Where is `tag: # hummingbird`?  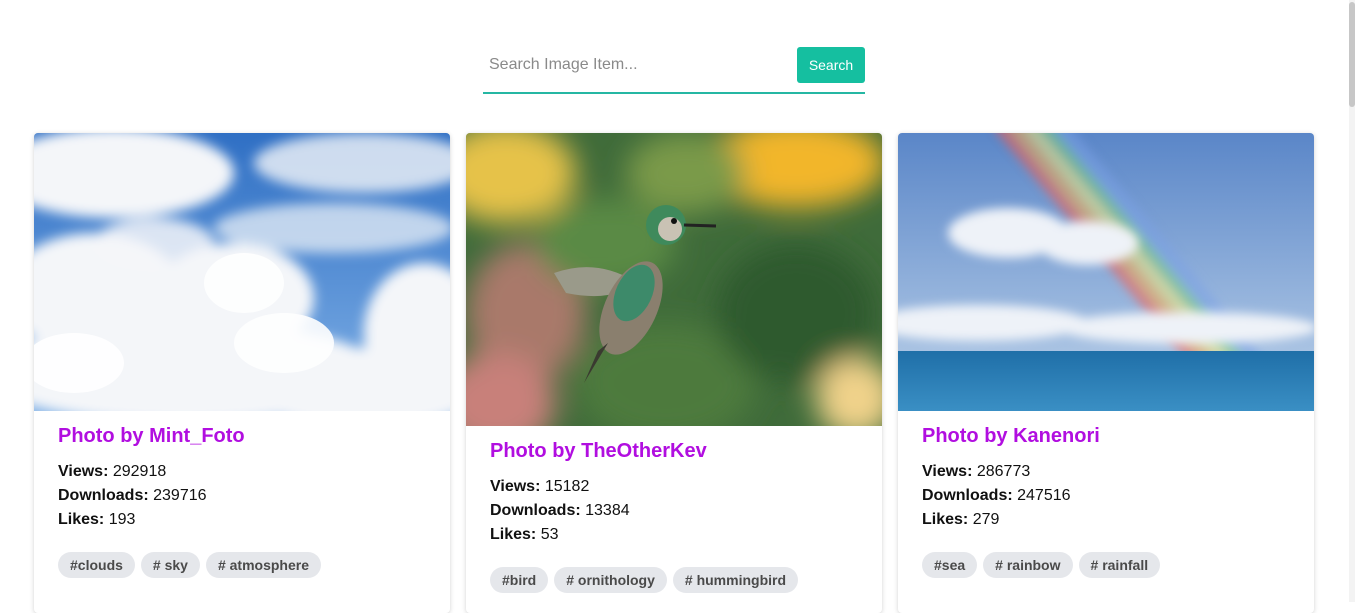
tag: # hummingbird is located at coordinates (735, 580).